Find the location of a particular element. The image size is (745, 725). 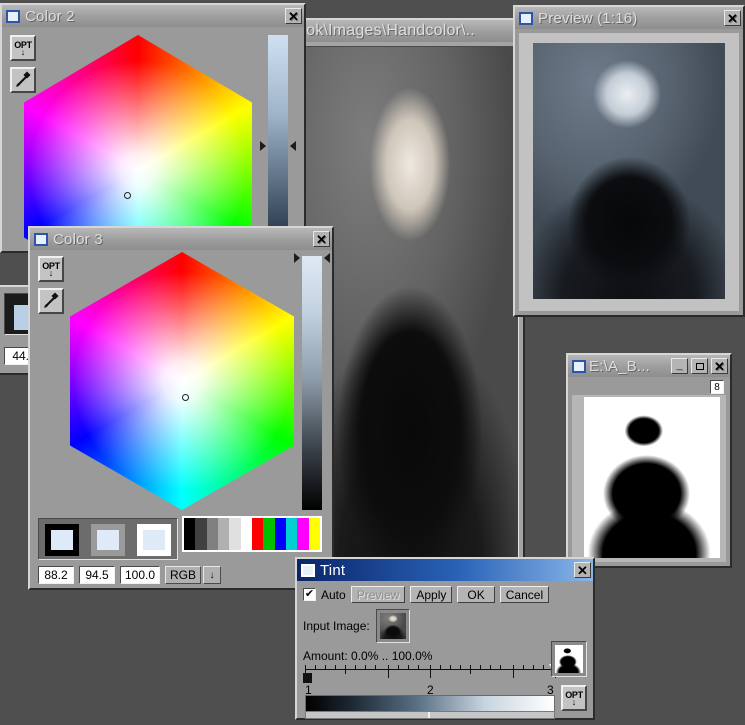

tint-input-image-row: Input Image: is located at coordinates (356, 626).